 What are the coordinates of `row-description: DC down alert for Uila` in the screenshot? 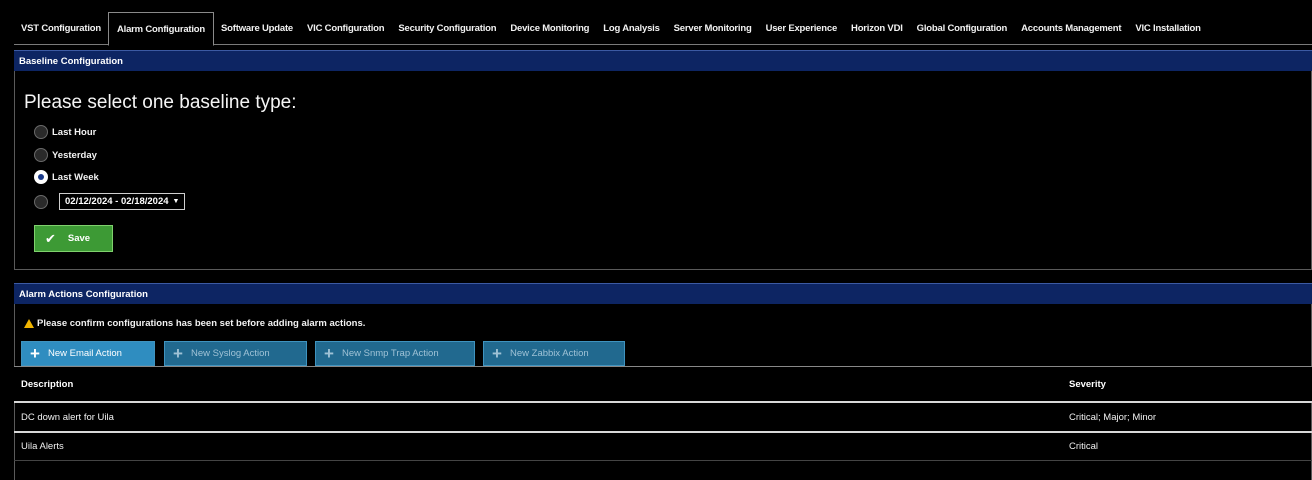 It's located at (67, 417).